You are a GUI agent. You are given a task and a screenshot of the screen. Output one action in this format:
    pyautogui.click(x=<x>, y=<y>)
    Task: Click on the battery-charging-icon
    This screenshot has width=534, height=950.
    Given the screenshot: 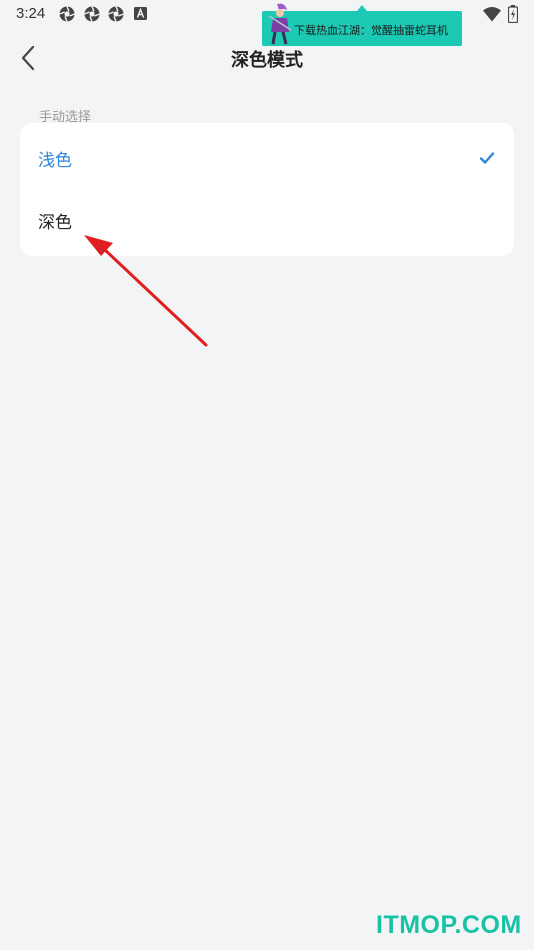 What is the action you would take?
    pyautogui.click(x=513, y=14)
    